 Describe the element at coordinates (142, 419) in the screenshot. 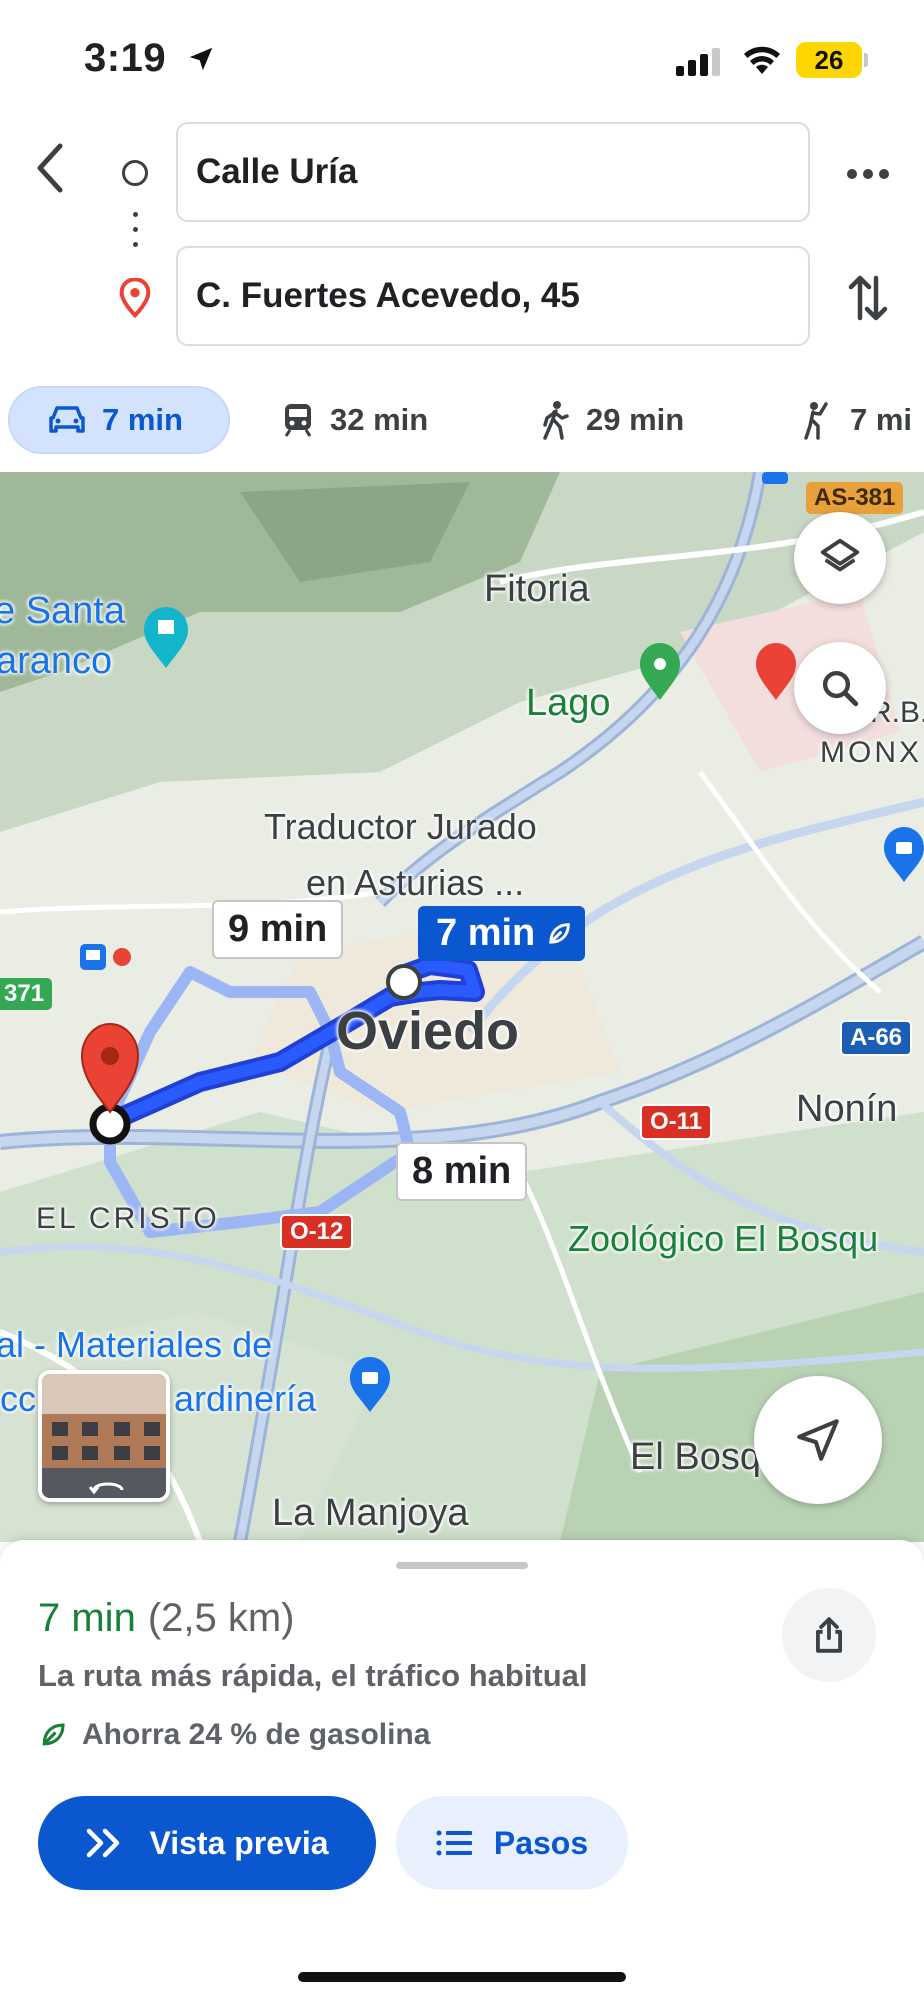

I see `tab-car-label: 7 min` at that location.